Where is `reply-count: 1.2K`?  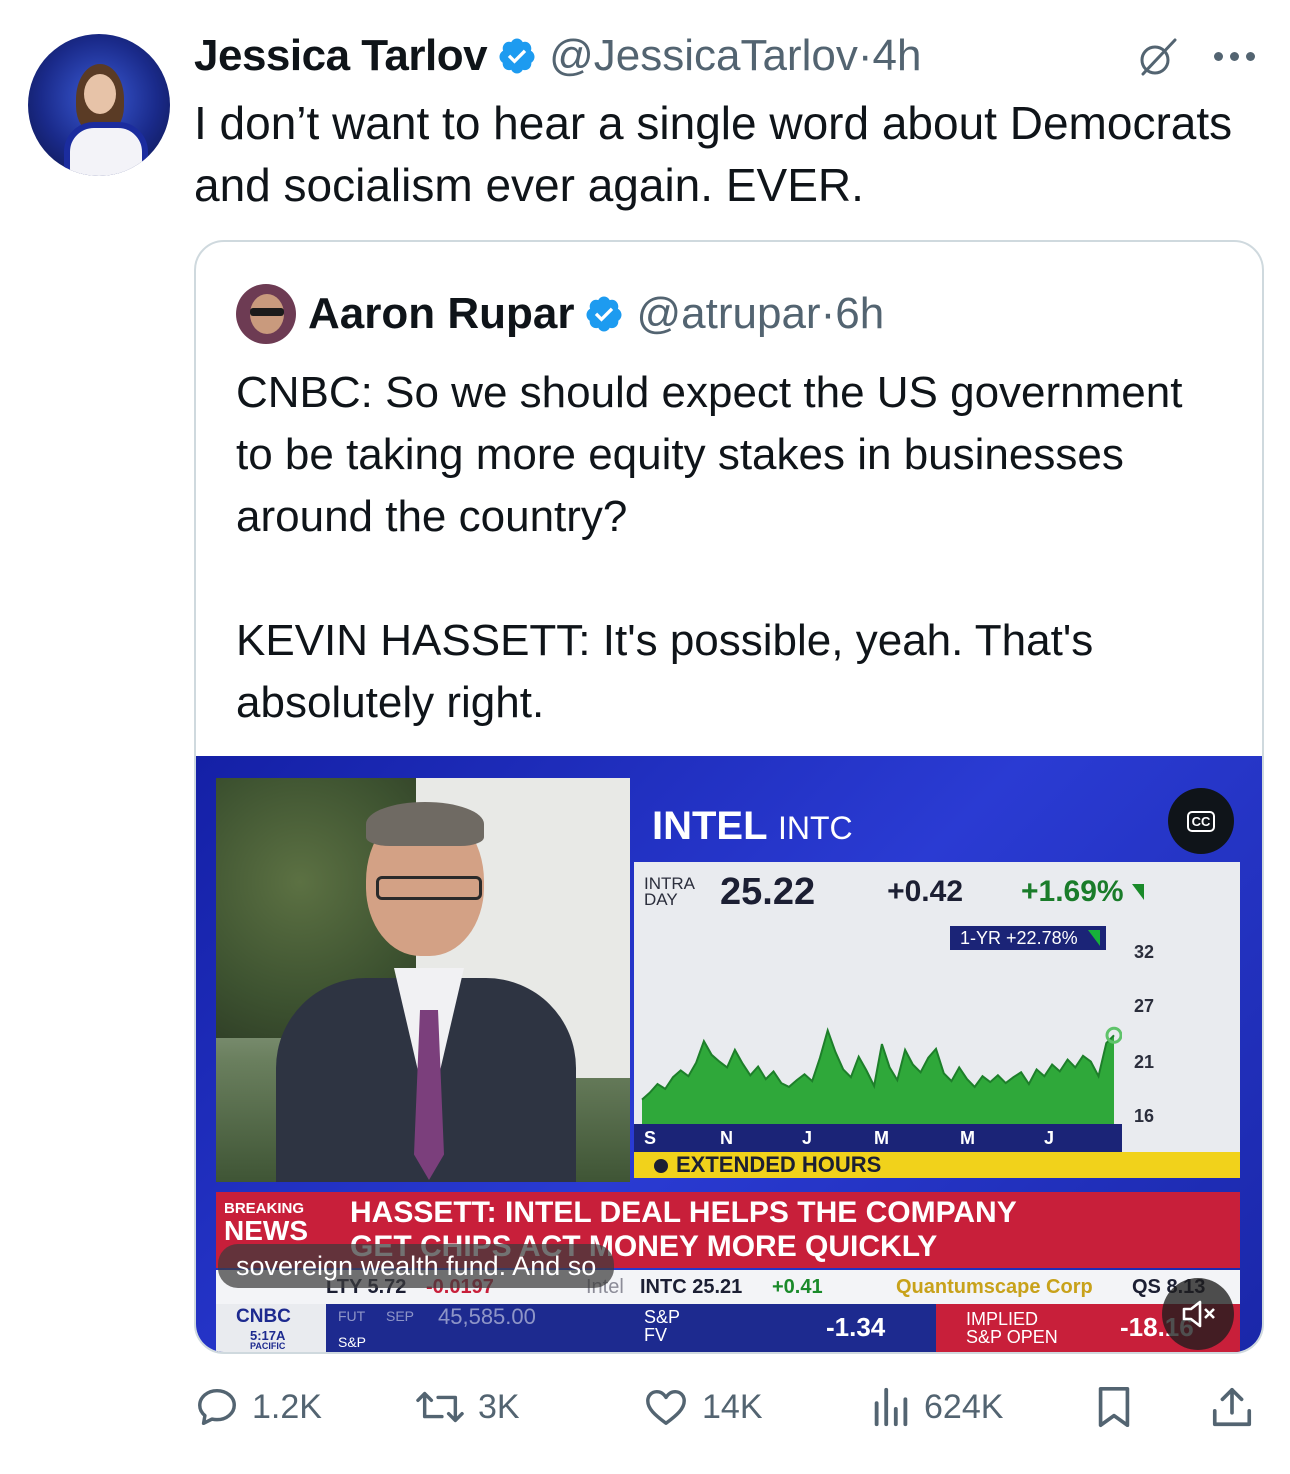 reply-count: 1.2K is located at coordinates (287, 1406).